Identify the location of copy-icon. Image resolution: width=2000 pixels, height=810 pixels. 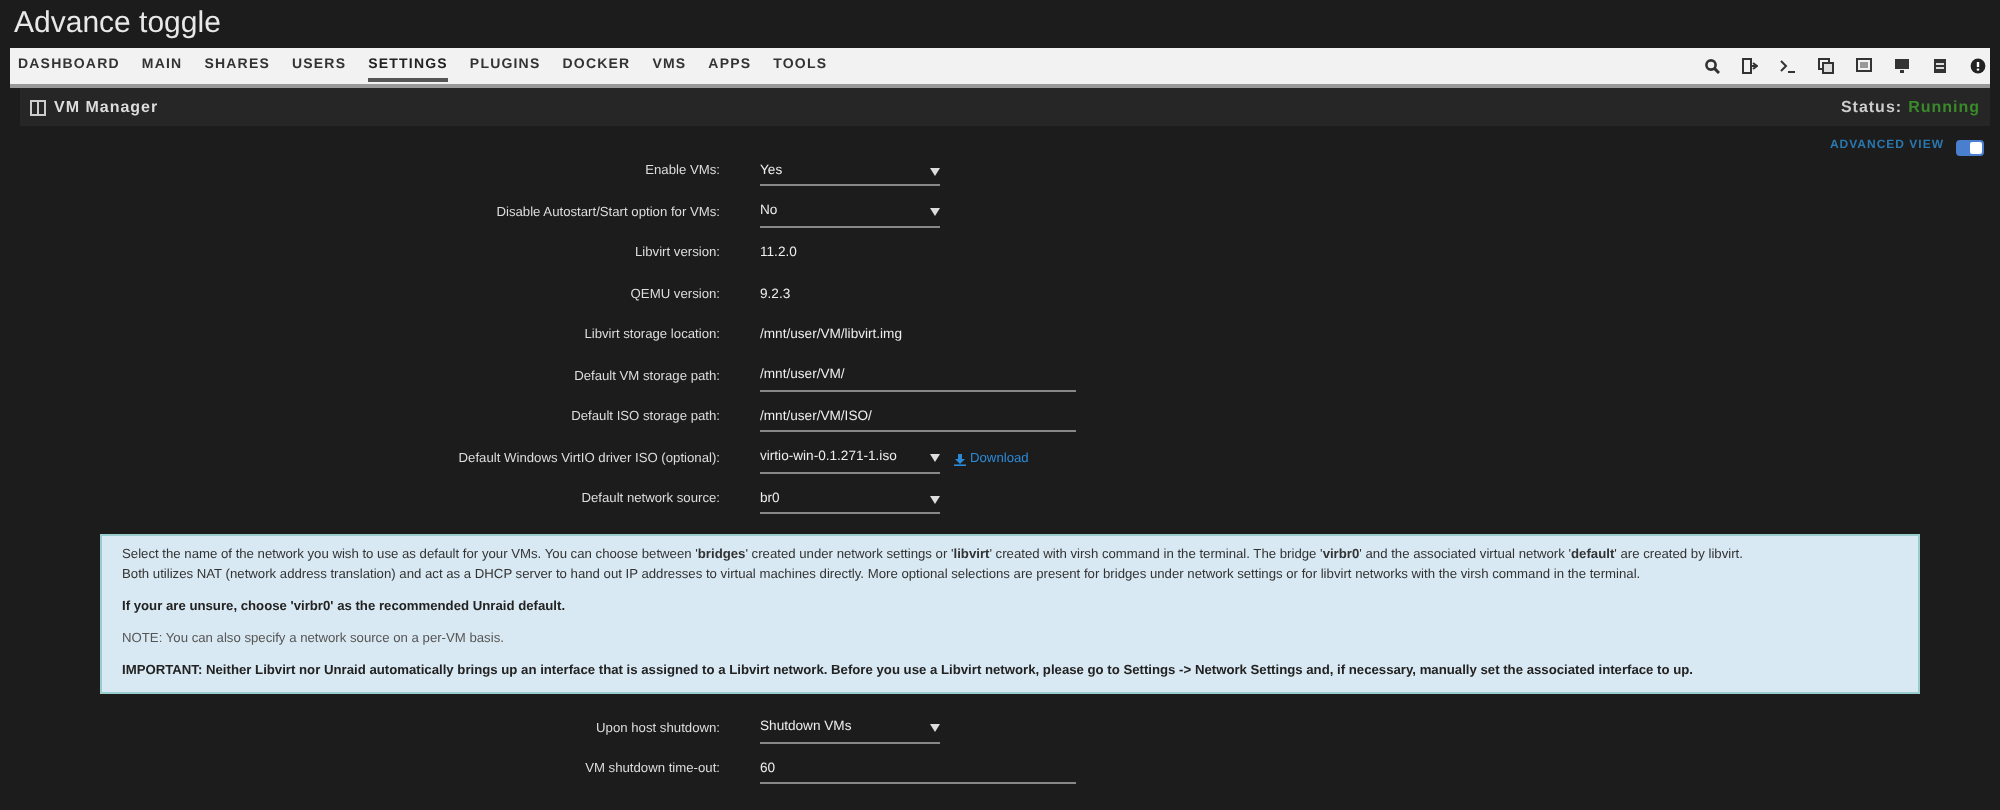
(1826, 66).